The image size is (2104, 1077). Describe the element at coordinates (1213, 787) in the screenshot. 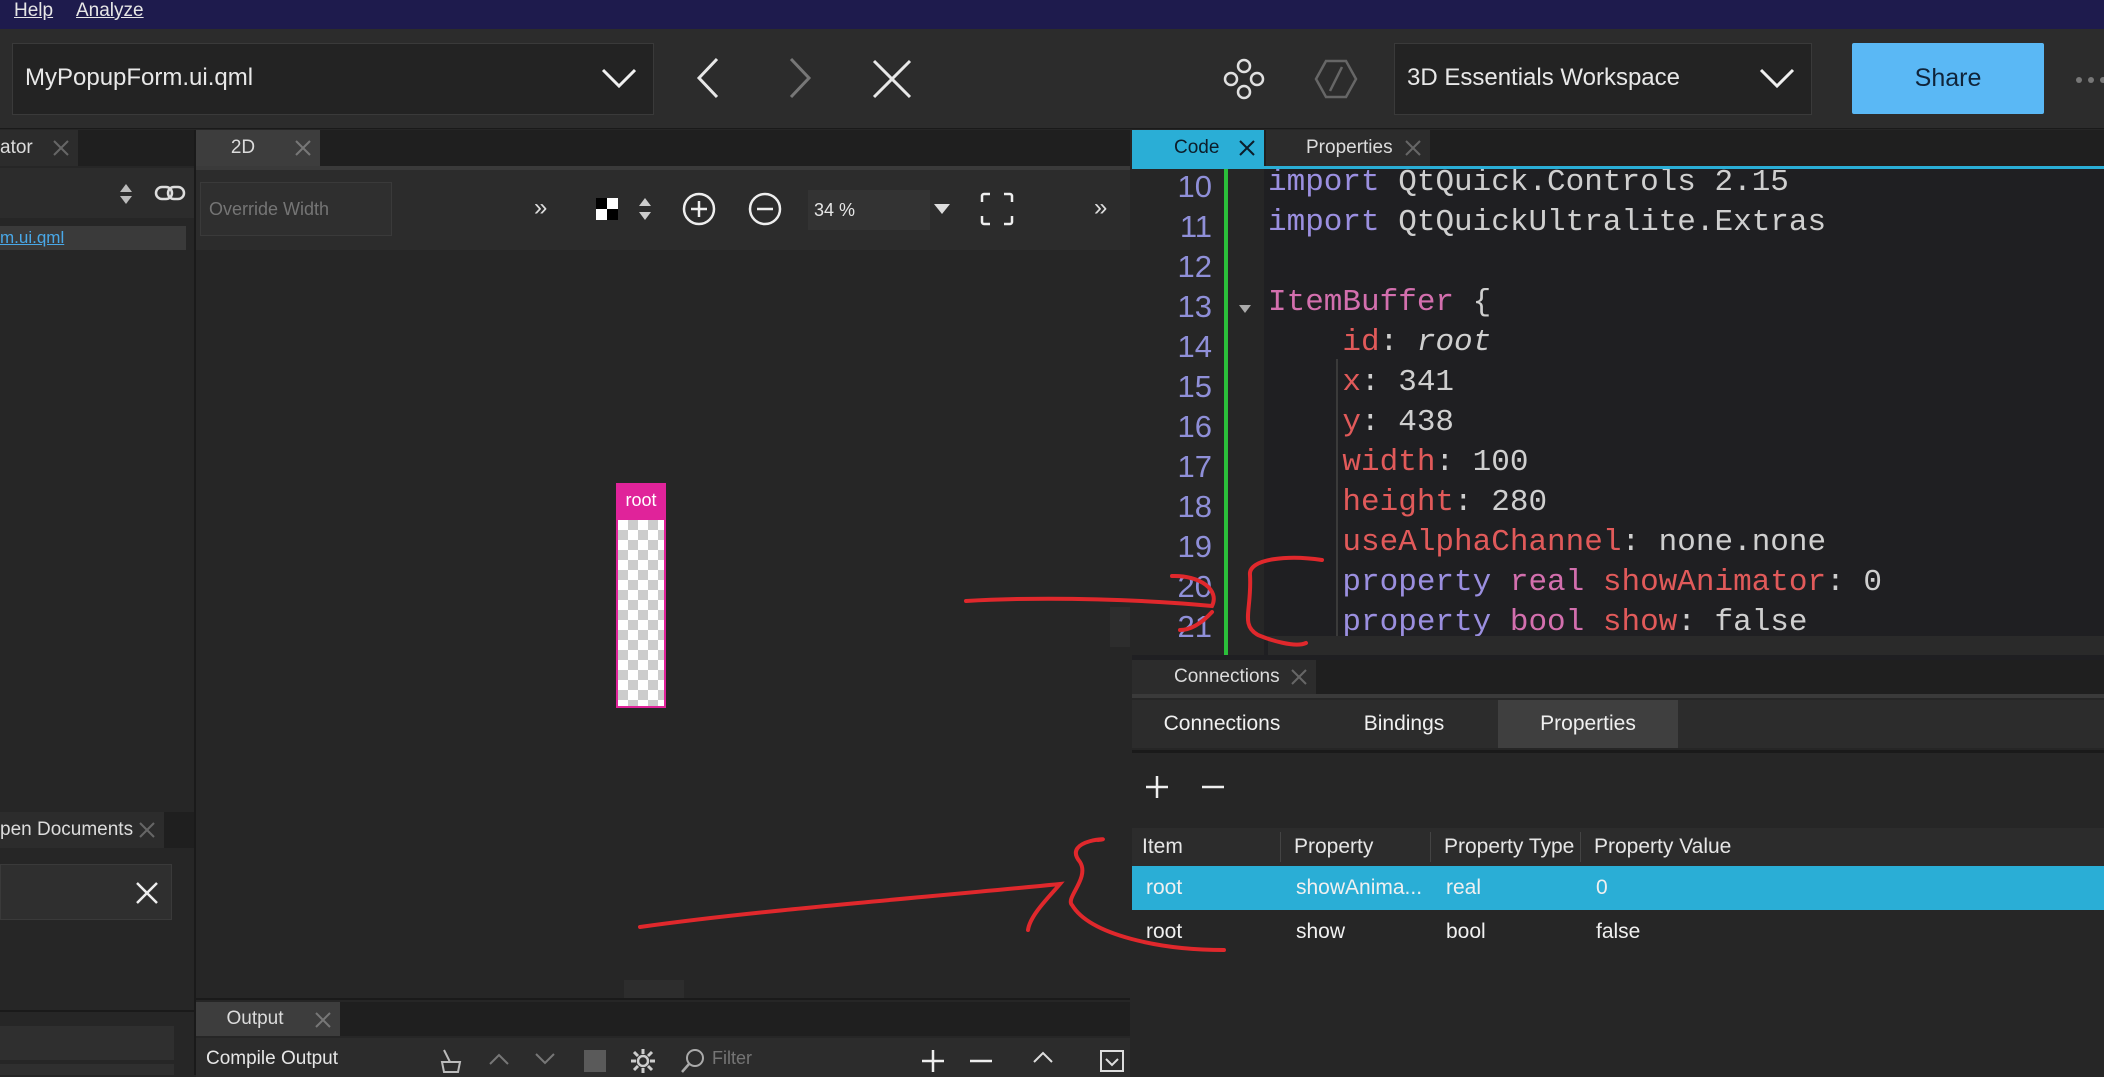

I see `remove-property-icon` at that location.